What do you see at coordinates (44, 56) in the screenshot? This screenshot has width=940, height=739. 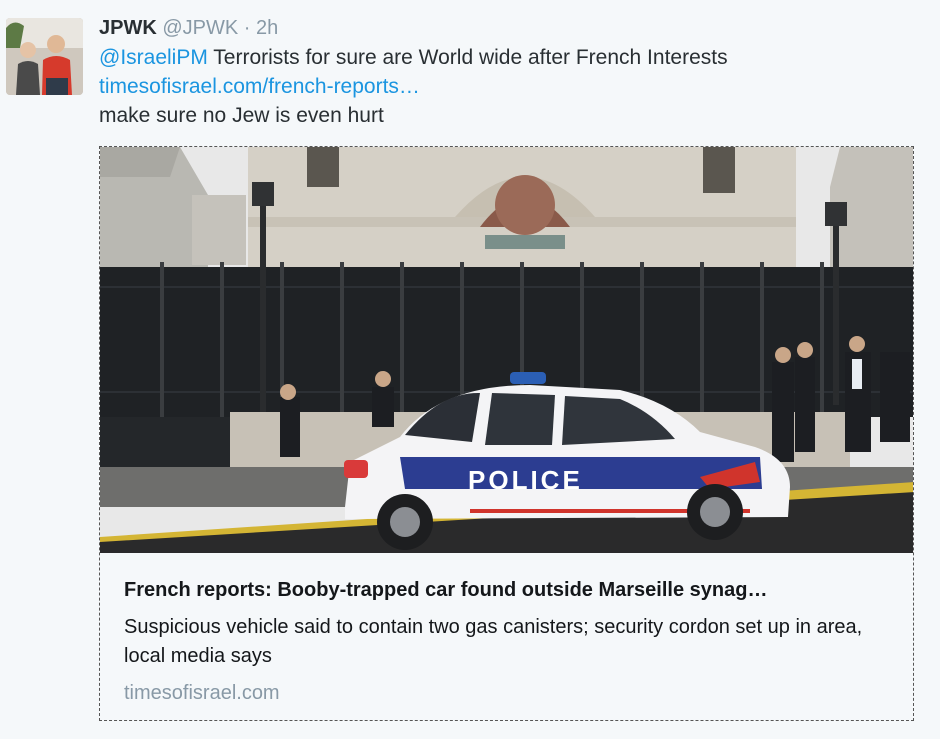 I see `avatar` at bounding box center [44, 56].